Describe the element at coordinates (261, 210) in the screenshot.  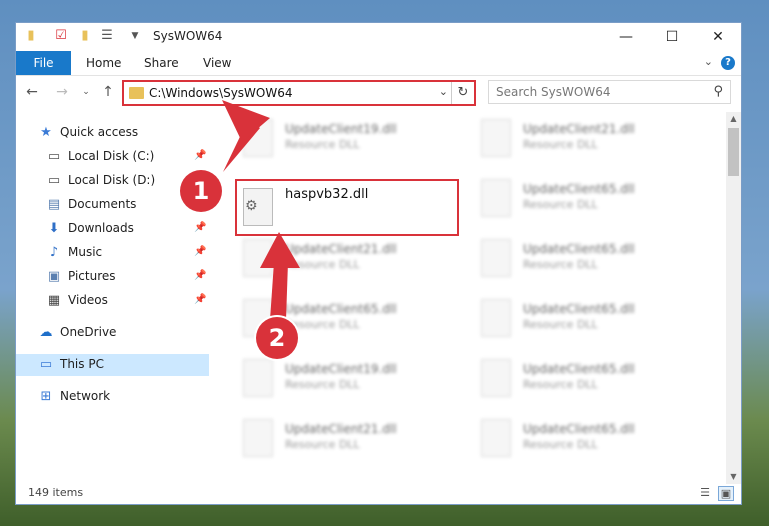
I see `annotation-arrows` at that location.